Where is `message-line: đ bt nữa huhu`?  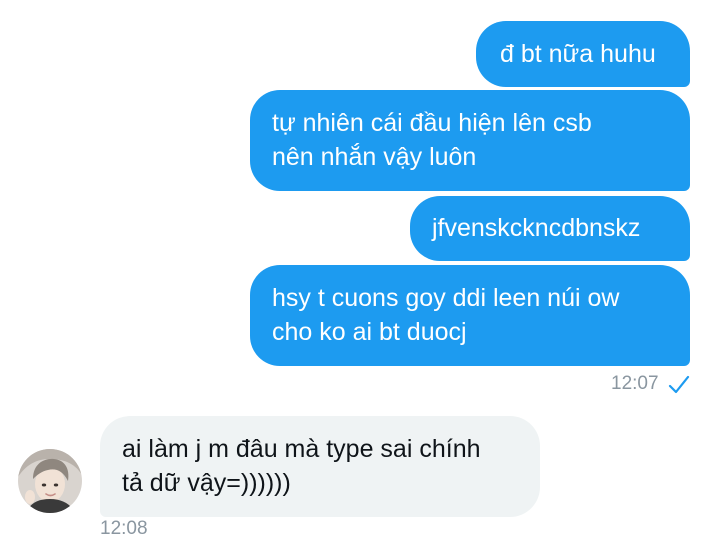 message-line: đ bt nữa huhu is located at coordinates (578, 54).